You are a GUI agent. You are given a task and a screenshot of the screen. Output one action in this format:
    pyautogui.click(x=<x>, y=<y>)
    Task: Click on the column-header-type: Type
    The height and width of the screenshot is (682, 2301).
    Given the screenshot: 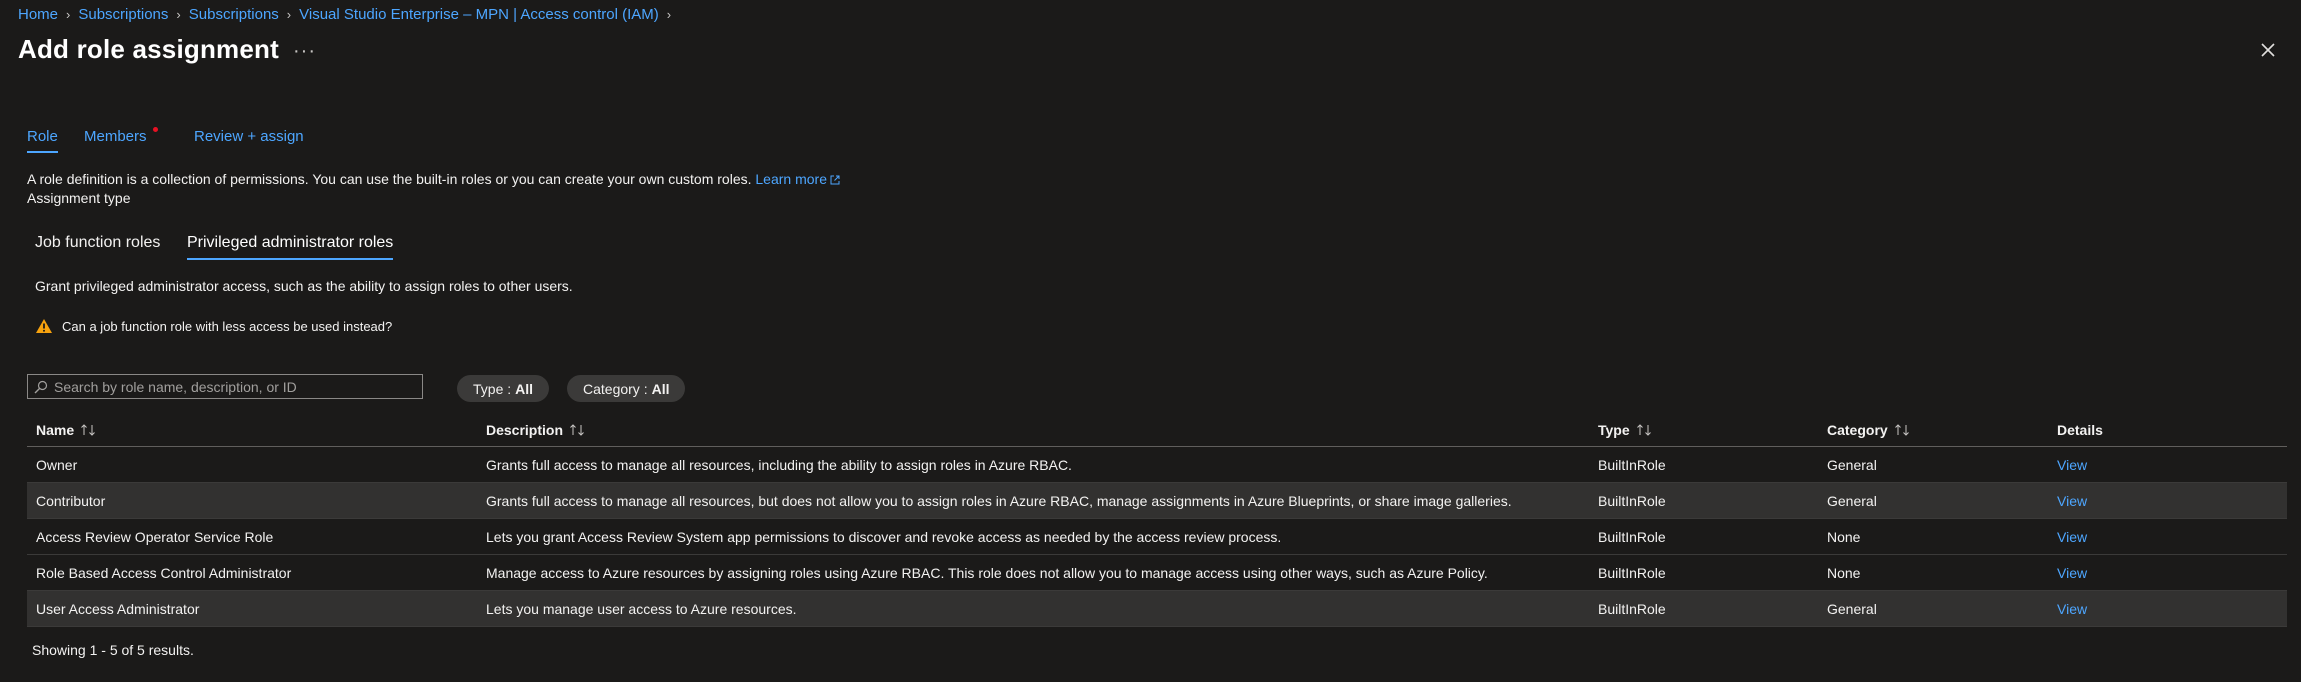 What is the action you would take?
    pyautogui.click(x=1625, y=429)
    